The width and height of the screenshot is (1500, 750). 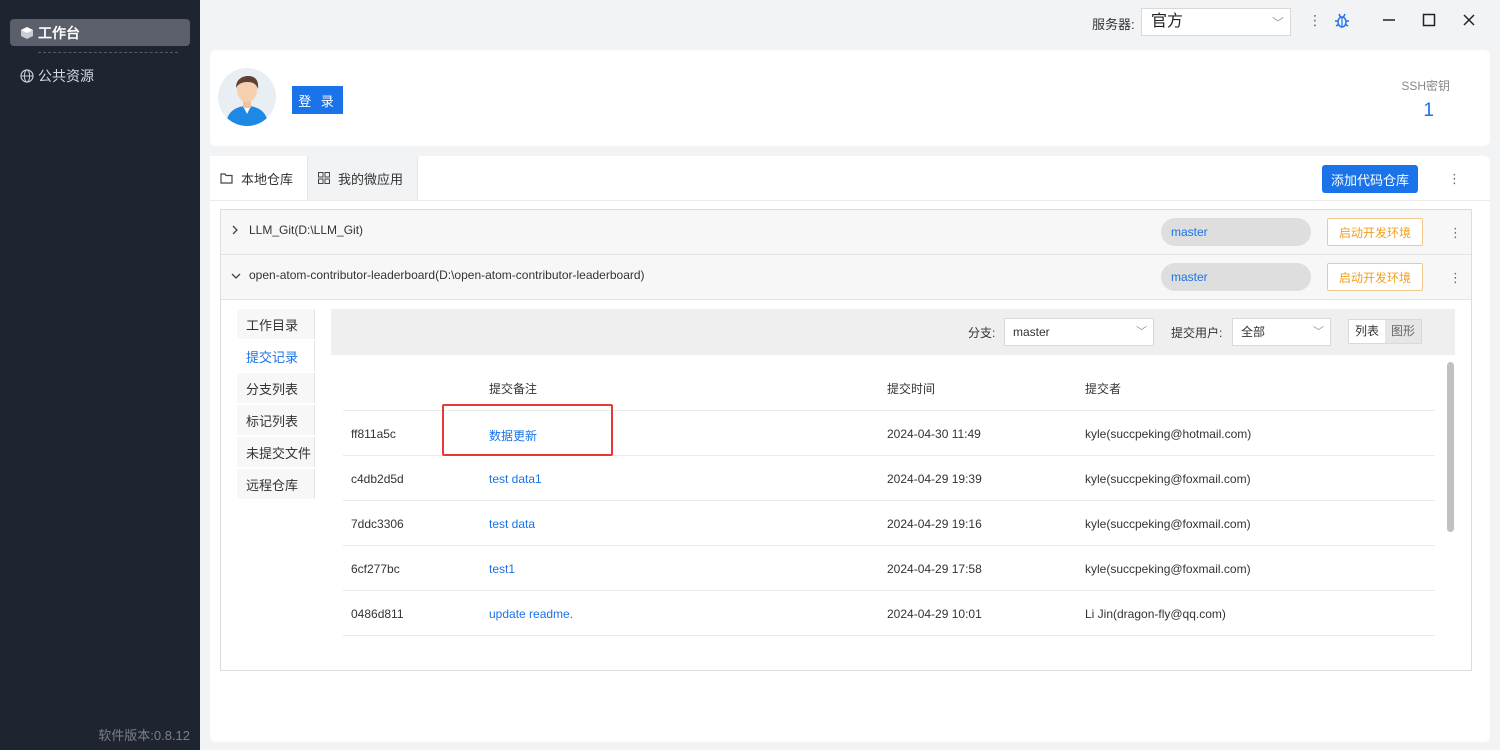 I want to click on commit-message: test1, so click(x=502, y=569).